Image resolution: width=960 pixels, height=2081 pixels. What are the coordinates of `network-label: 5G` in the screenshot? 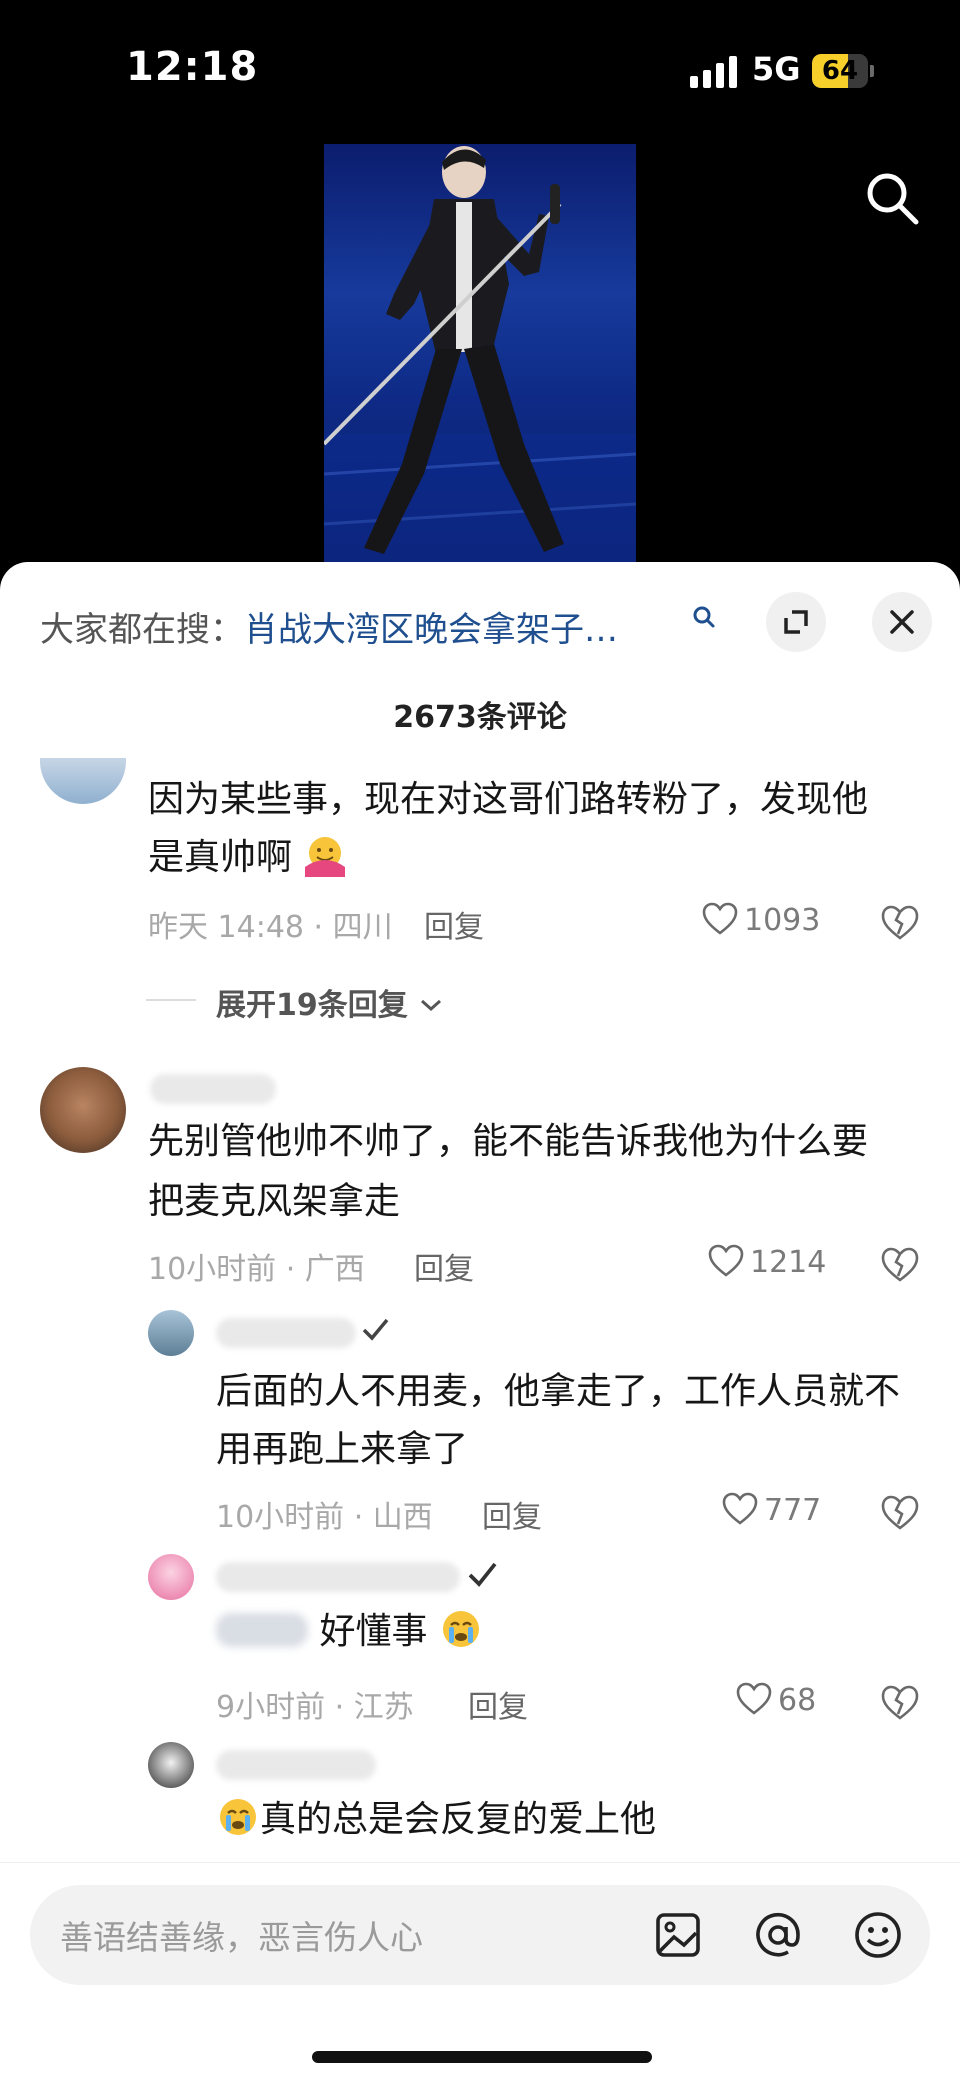 It's located at (776, 69).